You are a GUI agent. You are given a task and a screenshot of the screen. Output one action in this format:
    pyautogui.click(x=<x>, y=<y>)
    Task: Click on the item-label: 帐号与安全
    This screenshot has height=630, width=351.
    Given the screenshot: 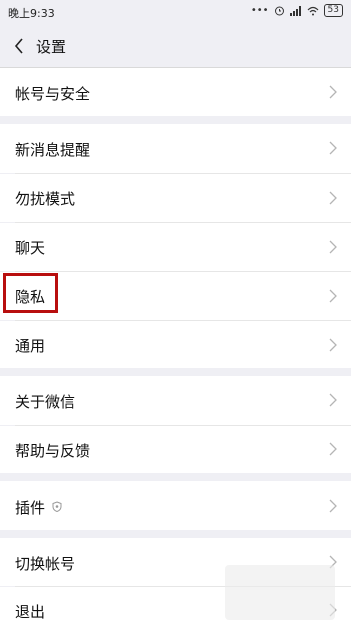 What is the action you would take?
    pyautogui.click(x=53, y=94)
    